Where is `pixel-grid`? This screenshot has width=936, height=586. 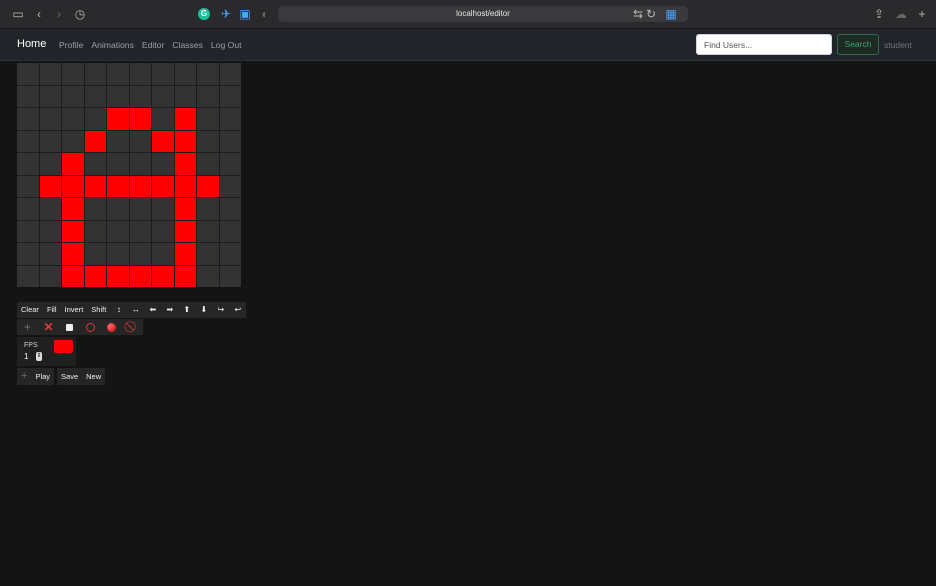
pixel-grid is located at coordinates (129, 175).